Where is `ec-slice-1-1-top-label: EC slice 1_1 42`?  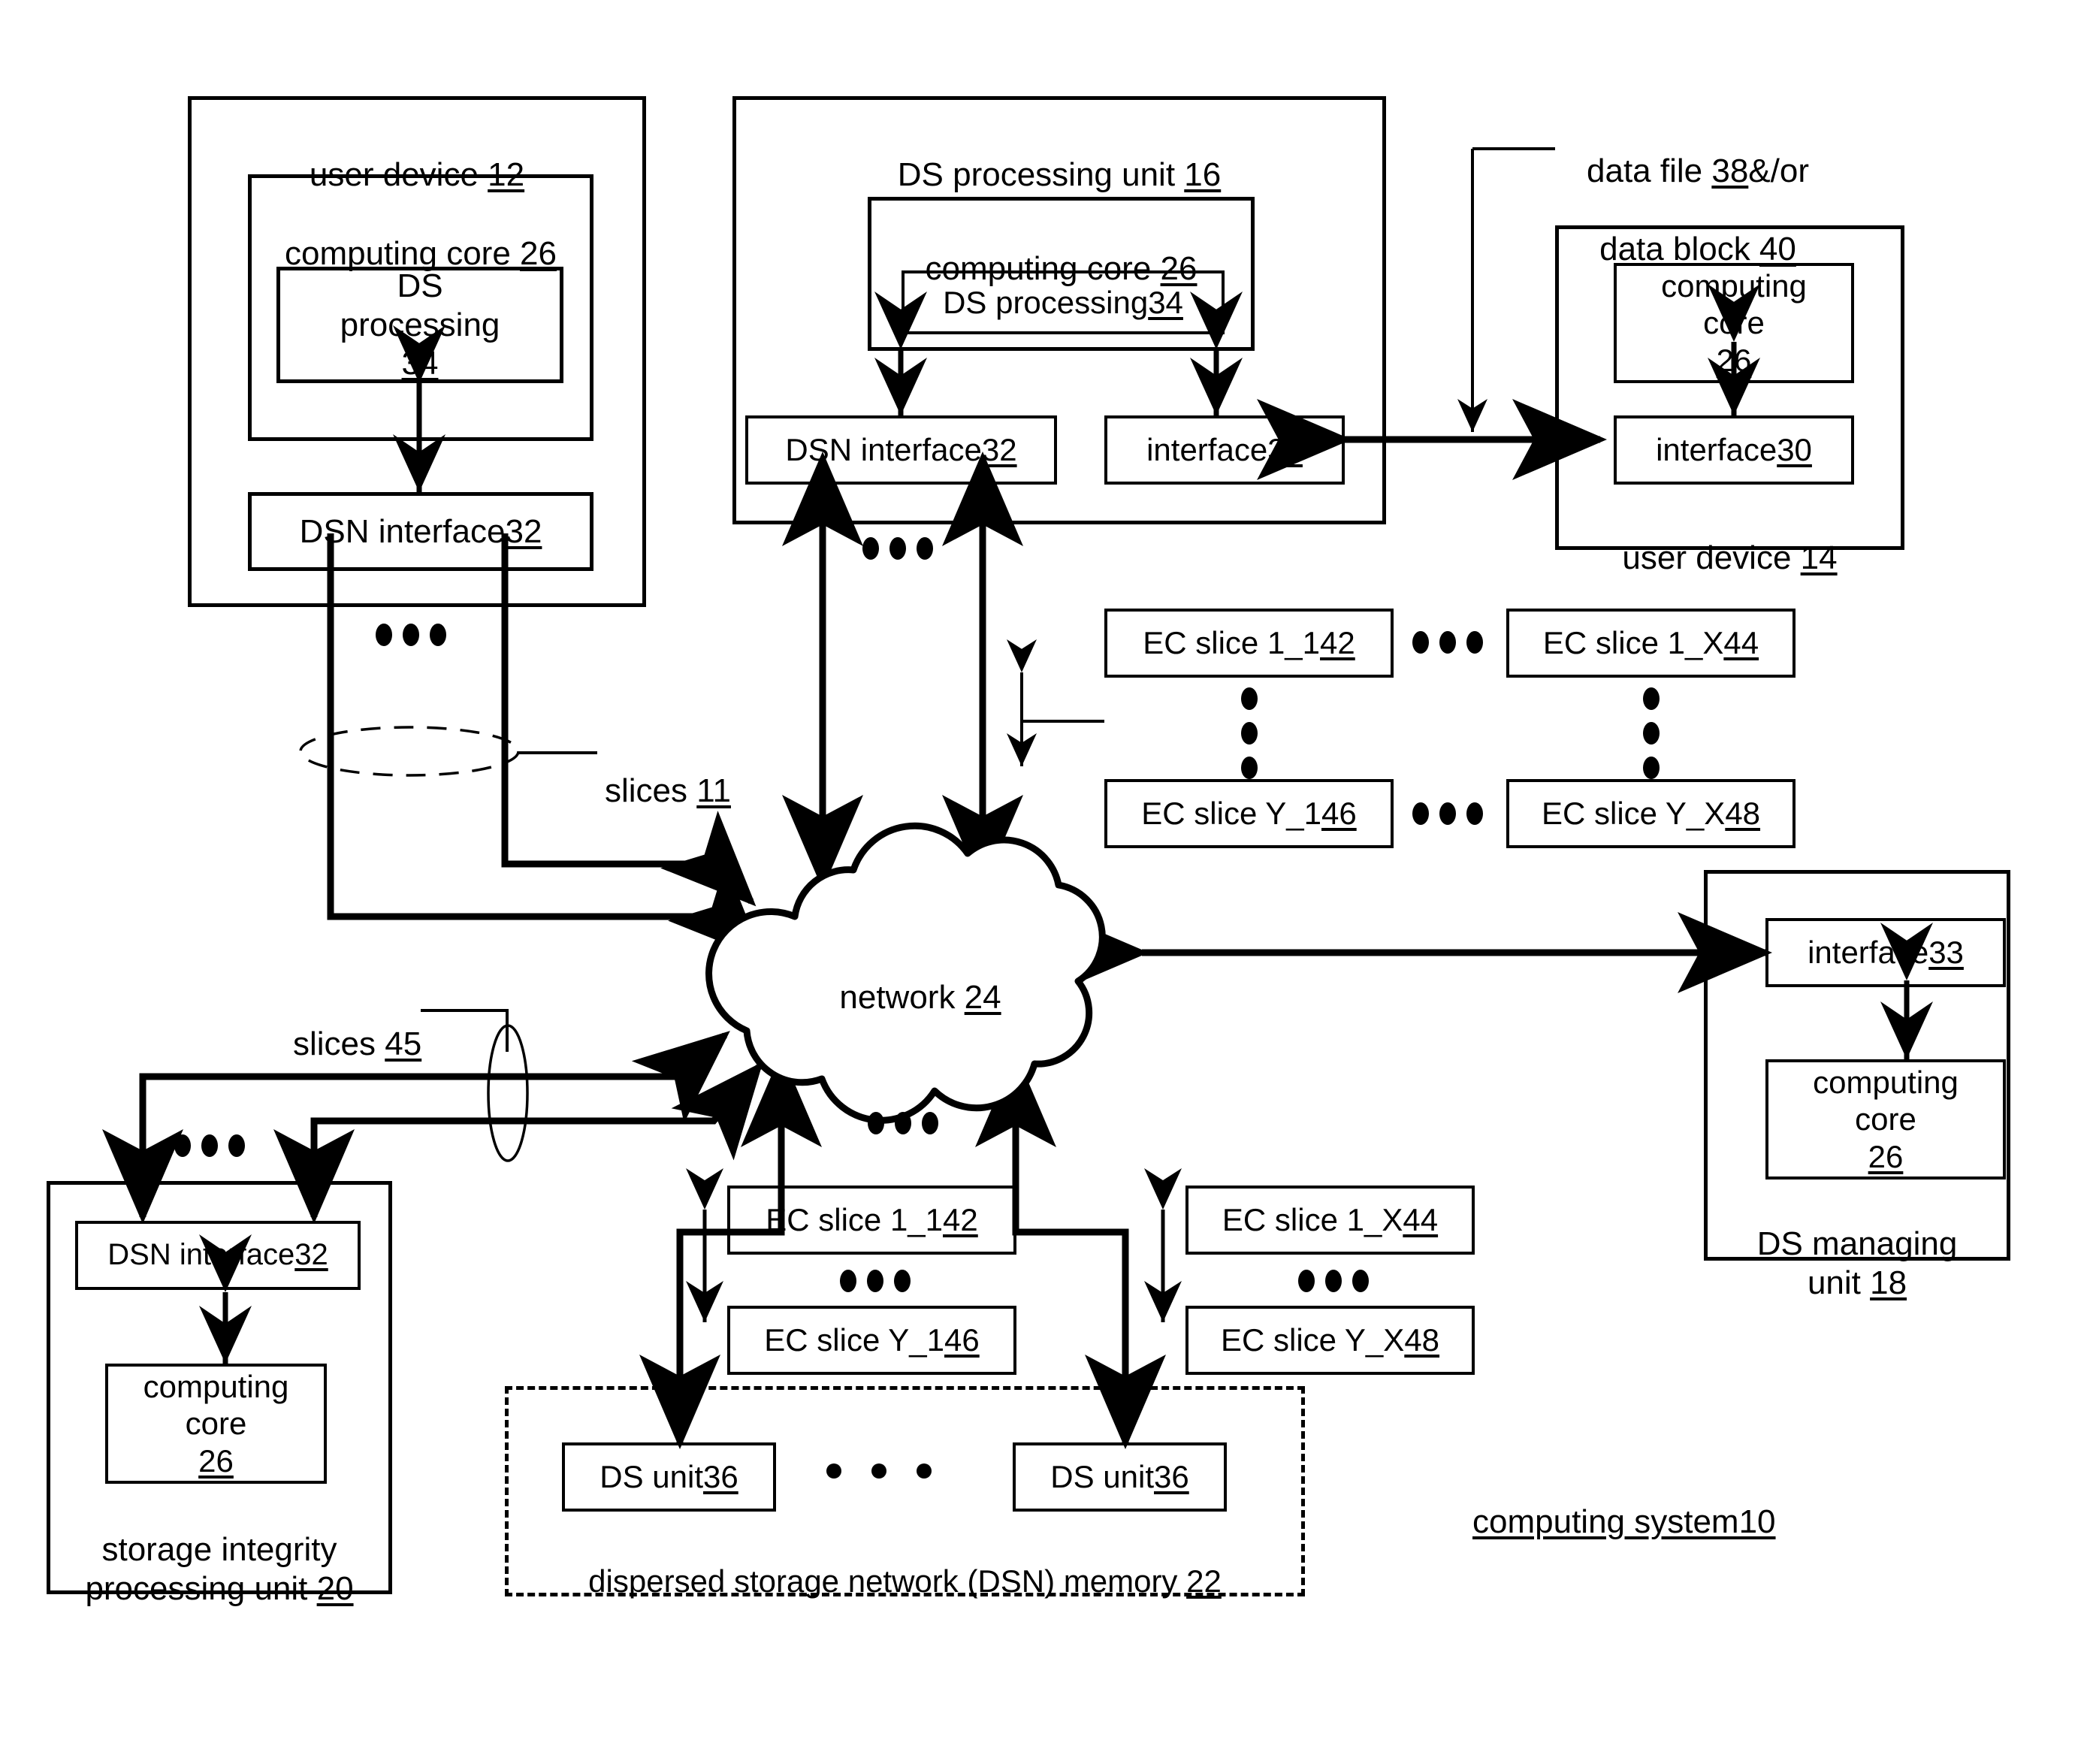
ec-slice-1-1-top-label: EC slice 1_1 42 is located at coordinates (1249, 643).